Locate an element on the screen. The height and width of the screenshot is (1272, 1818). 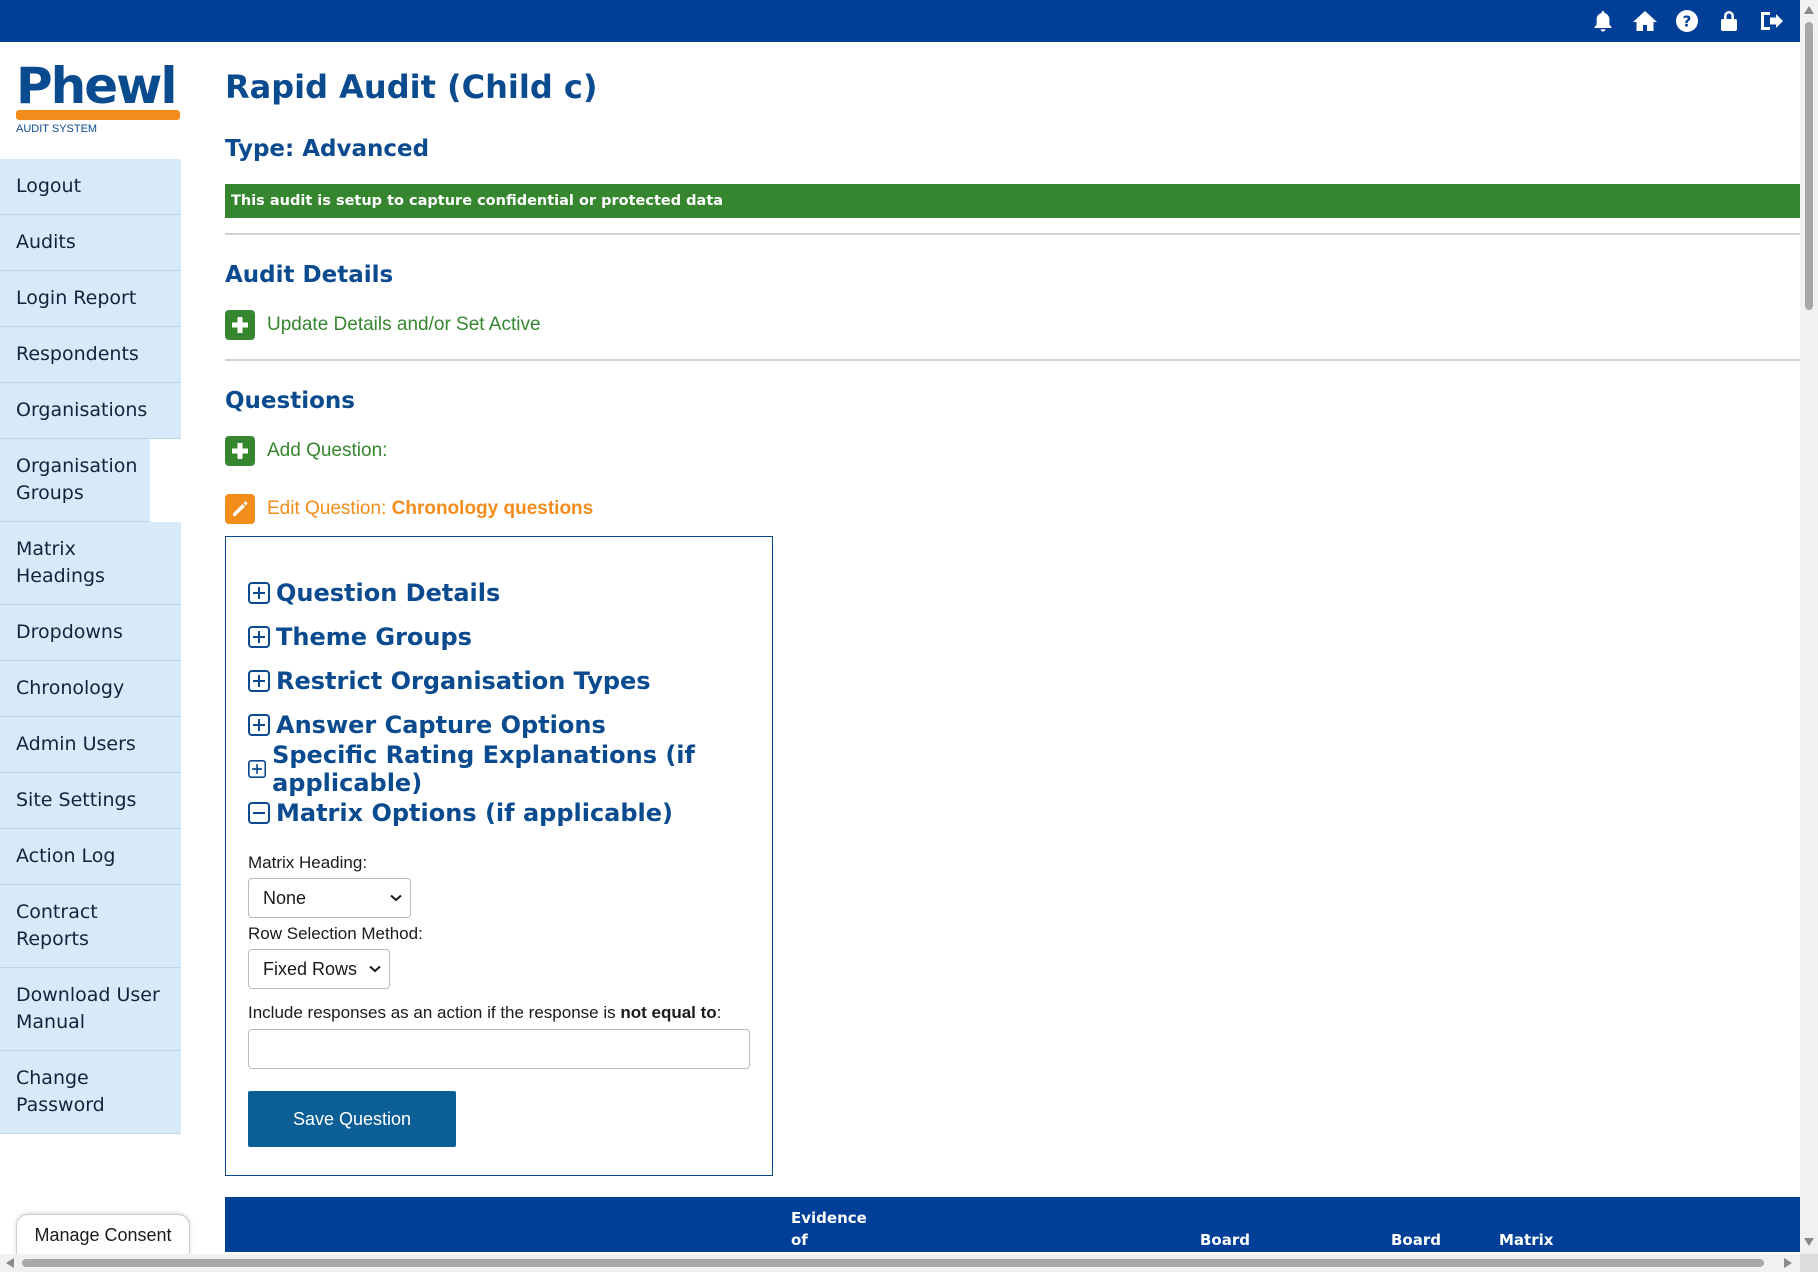
scrollbar-corner is located at coordinates (1809, 1263).